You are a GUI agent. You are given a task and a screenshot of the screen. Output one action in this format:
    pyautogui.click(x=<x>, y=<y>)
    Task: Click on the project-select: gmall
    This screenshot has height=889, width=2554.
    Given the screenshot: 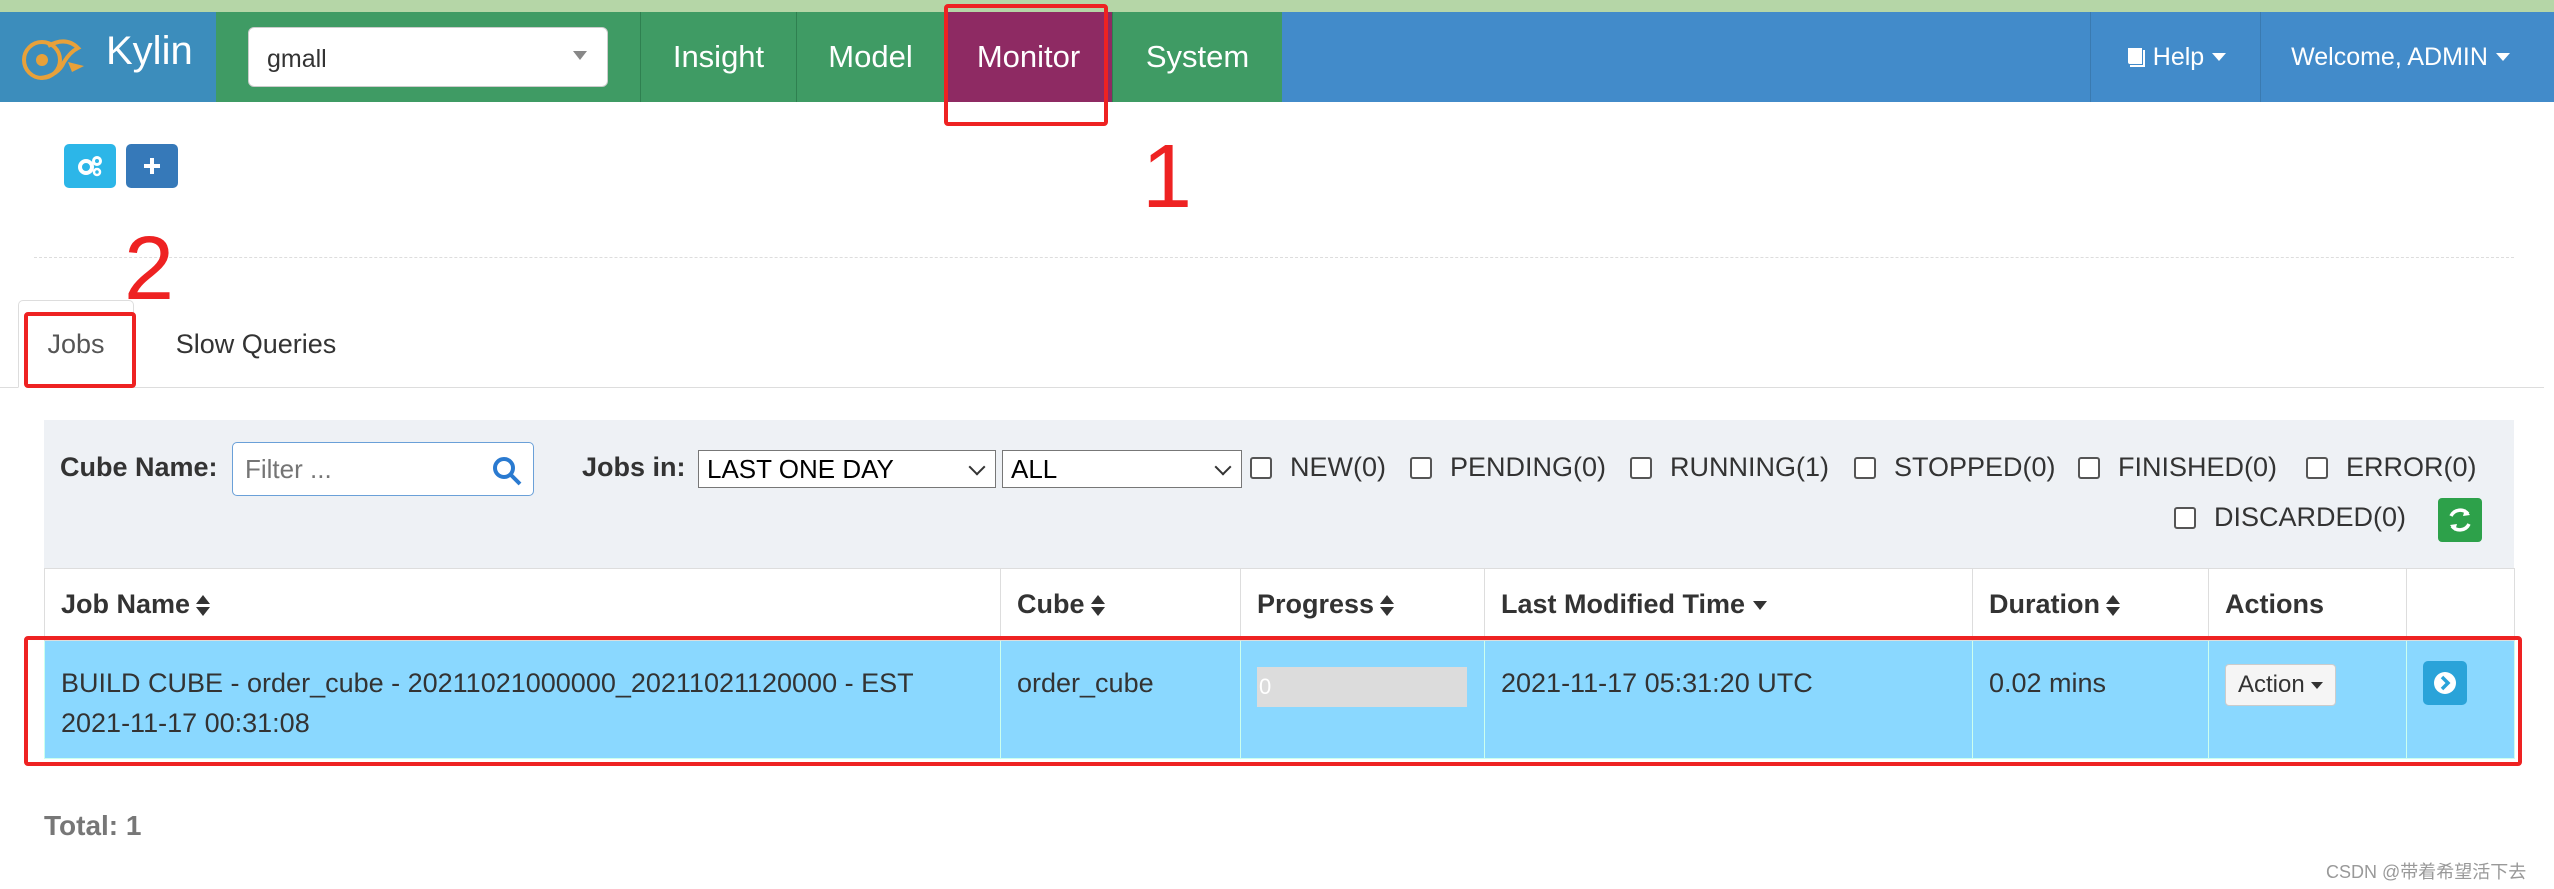 What is the action you would take?
    pyautogui.click(x=428, y=57)
    